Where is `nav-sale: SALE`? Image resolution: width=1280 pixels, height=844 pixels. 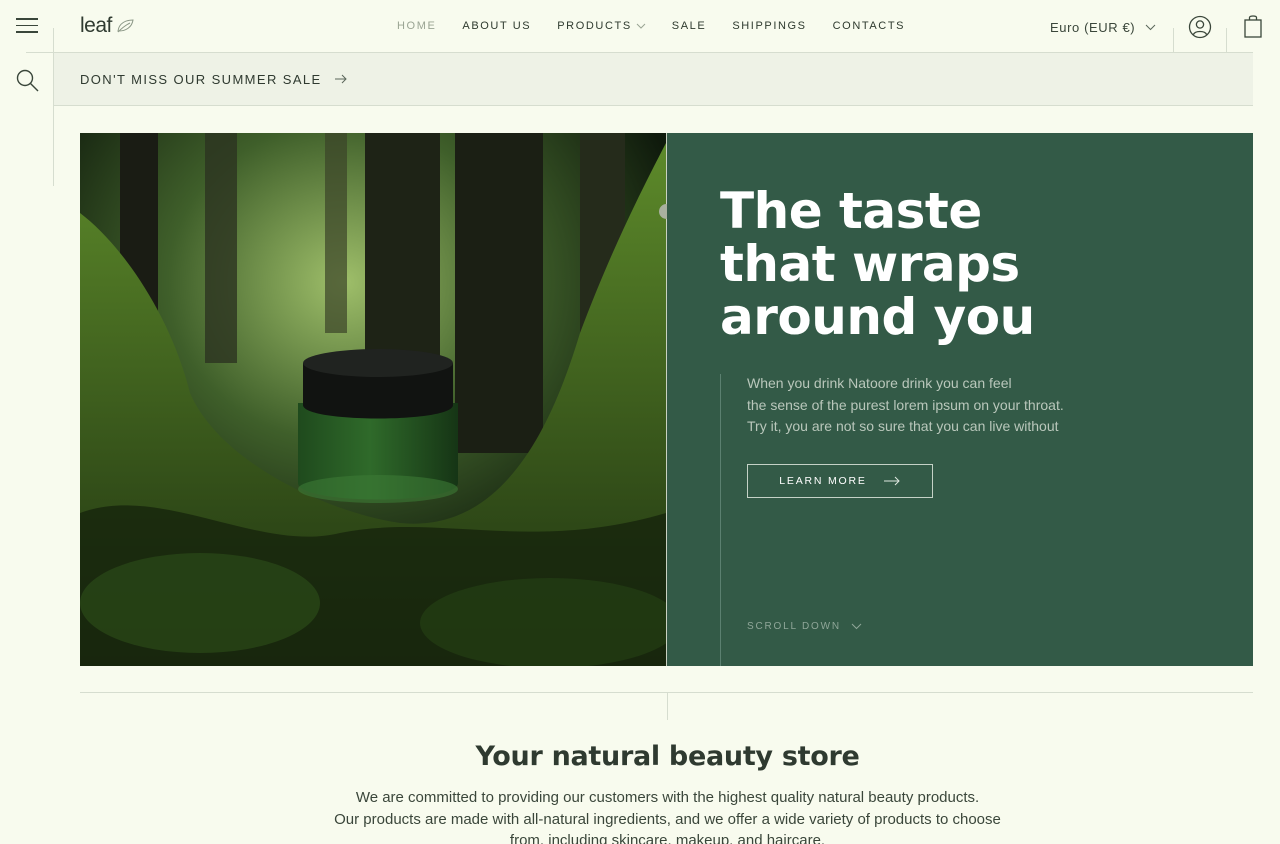
nav-sale: SALE is located at coordinates (689, 26).